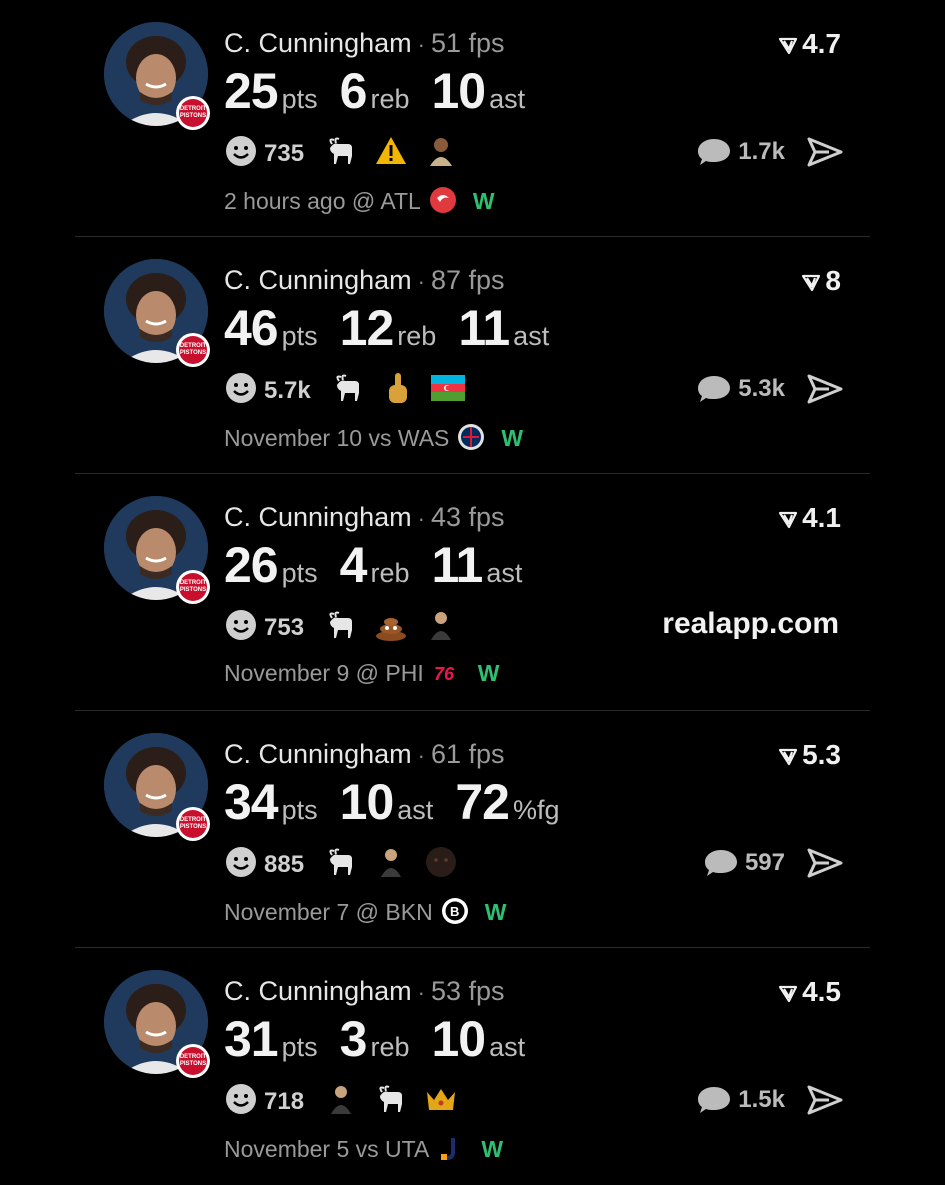 The image size is (945, 1185). What do you see at coordinates (447, 390) in the screenshot?
I see `azerbaijan-flag-icon` at bounding box center [447, 390].